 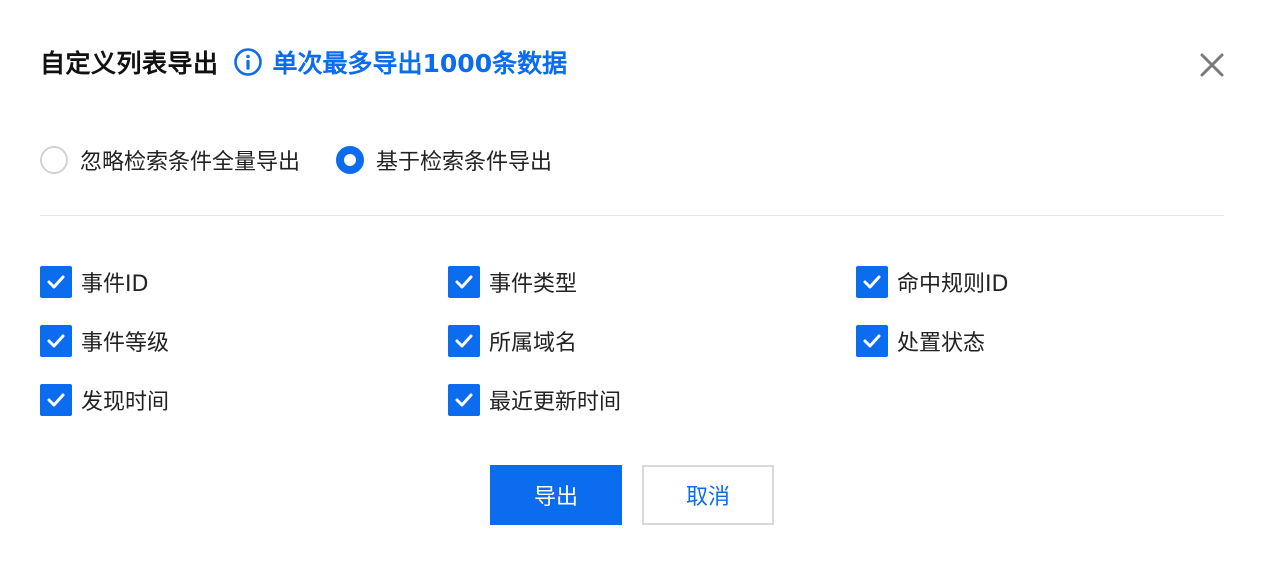 I want to click on export-limit-notice: 单次最多导出1000条数据, so click(x=420, y=63).